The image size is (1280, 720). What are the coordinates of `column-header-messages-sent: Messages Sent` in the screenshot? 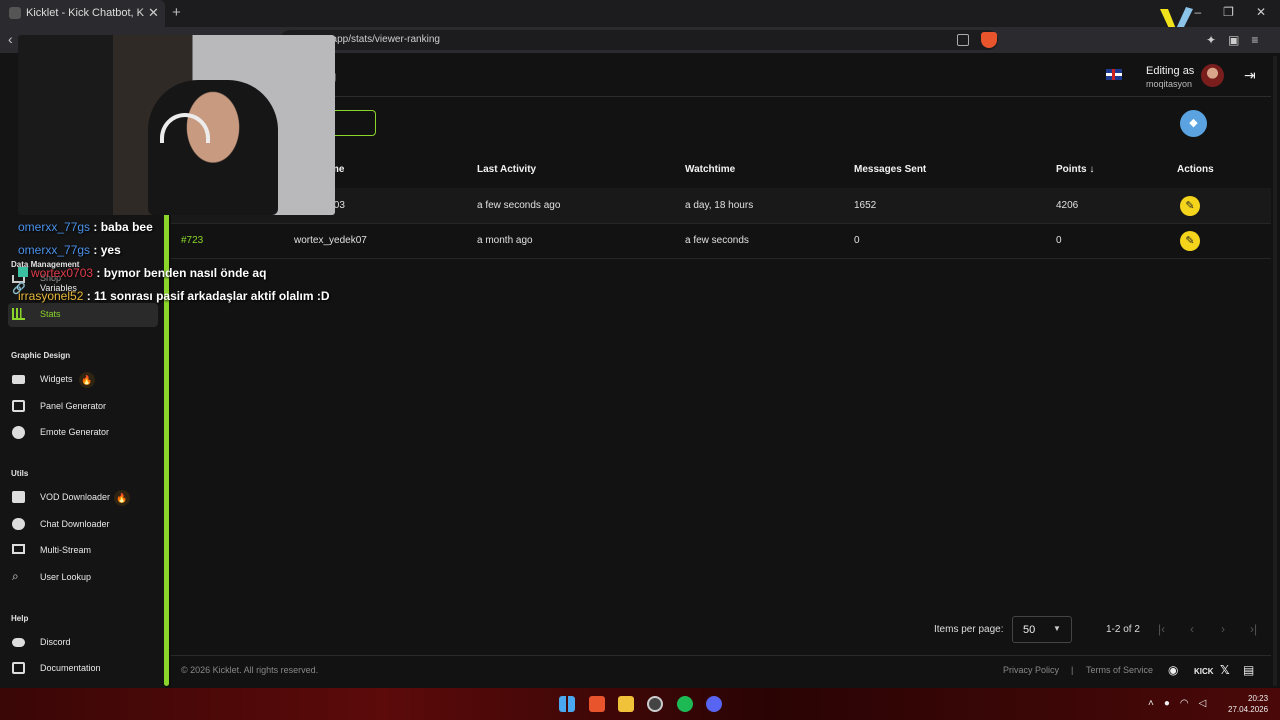 It's located at (890, 169).